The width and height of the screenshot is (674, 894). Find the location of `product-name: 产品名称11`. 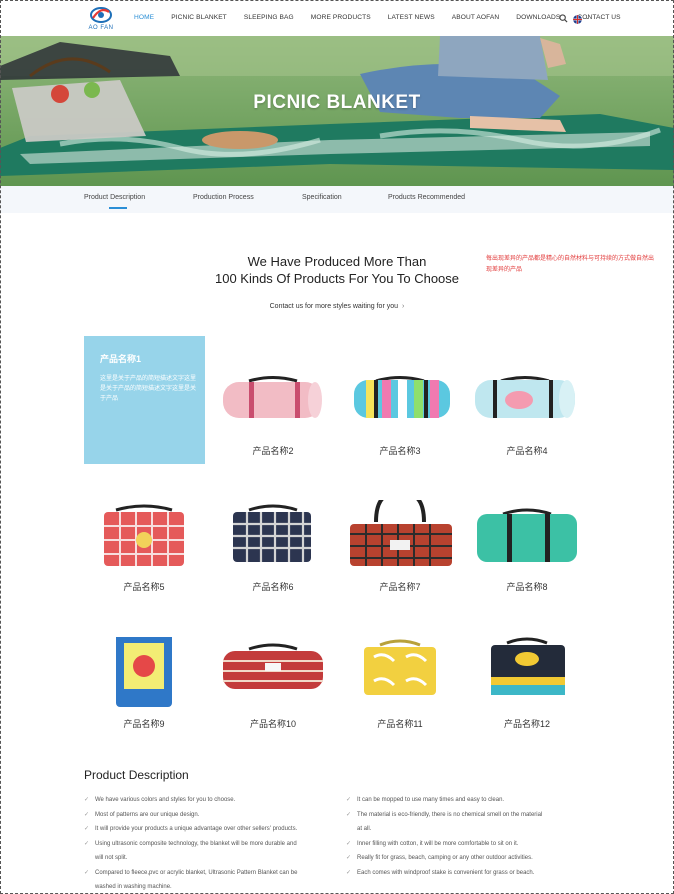

product-name: 产品名称11 is located at coordinates (400, 724).